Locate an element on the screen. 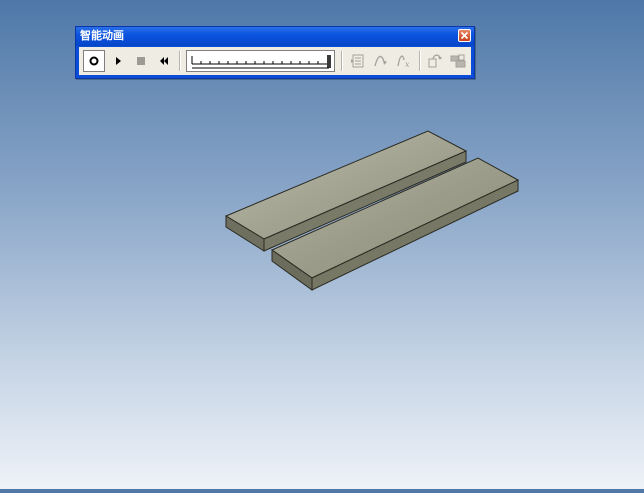 The image size is (644, 493). rewind-icon is located at coordinates (164, 61).